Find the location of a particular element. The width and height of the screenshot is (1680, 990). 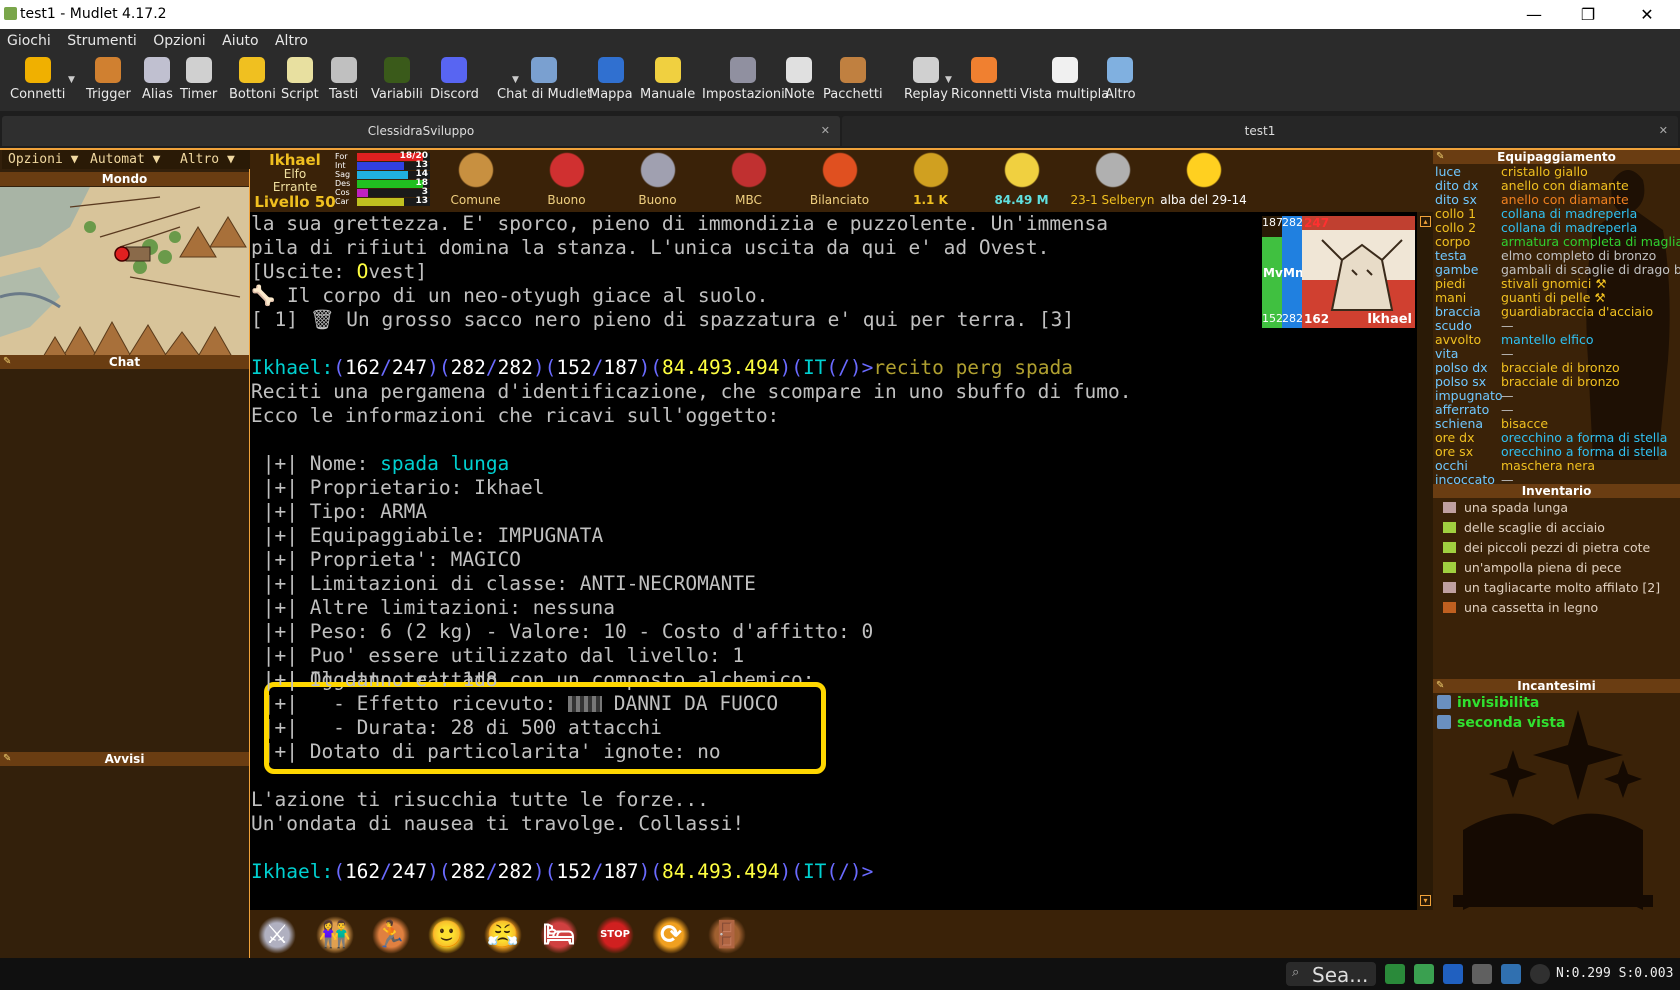

avvisi-panel is located at coordinates (124, 866).